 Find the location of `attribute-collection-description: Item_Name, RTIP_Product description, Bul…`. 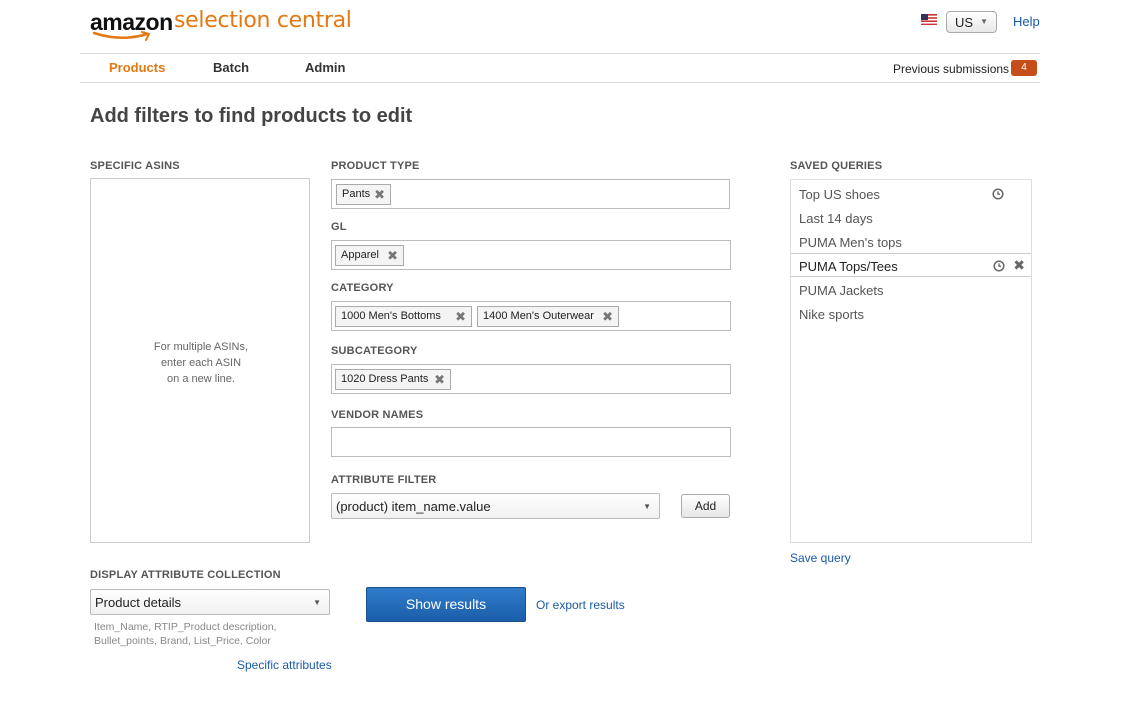

attribute-collection-description: Item_Name, RTIP_Product description, Bul… is located at coordinates (209, 634).